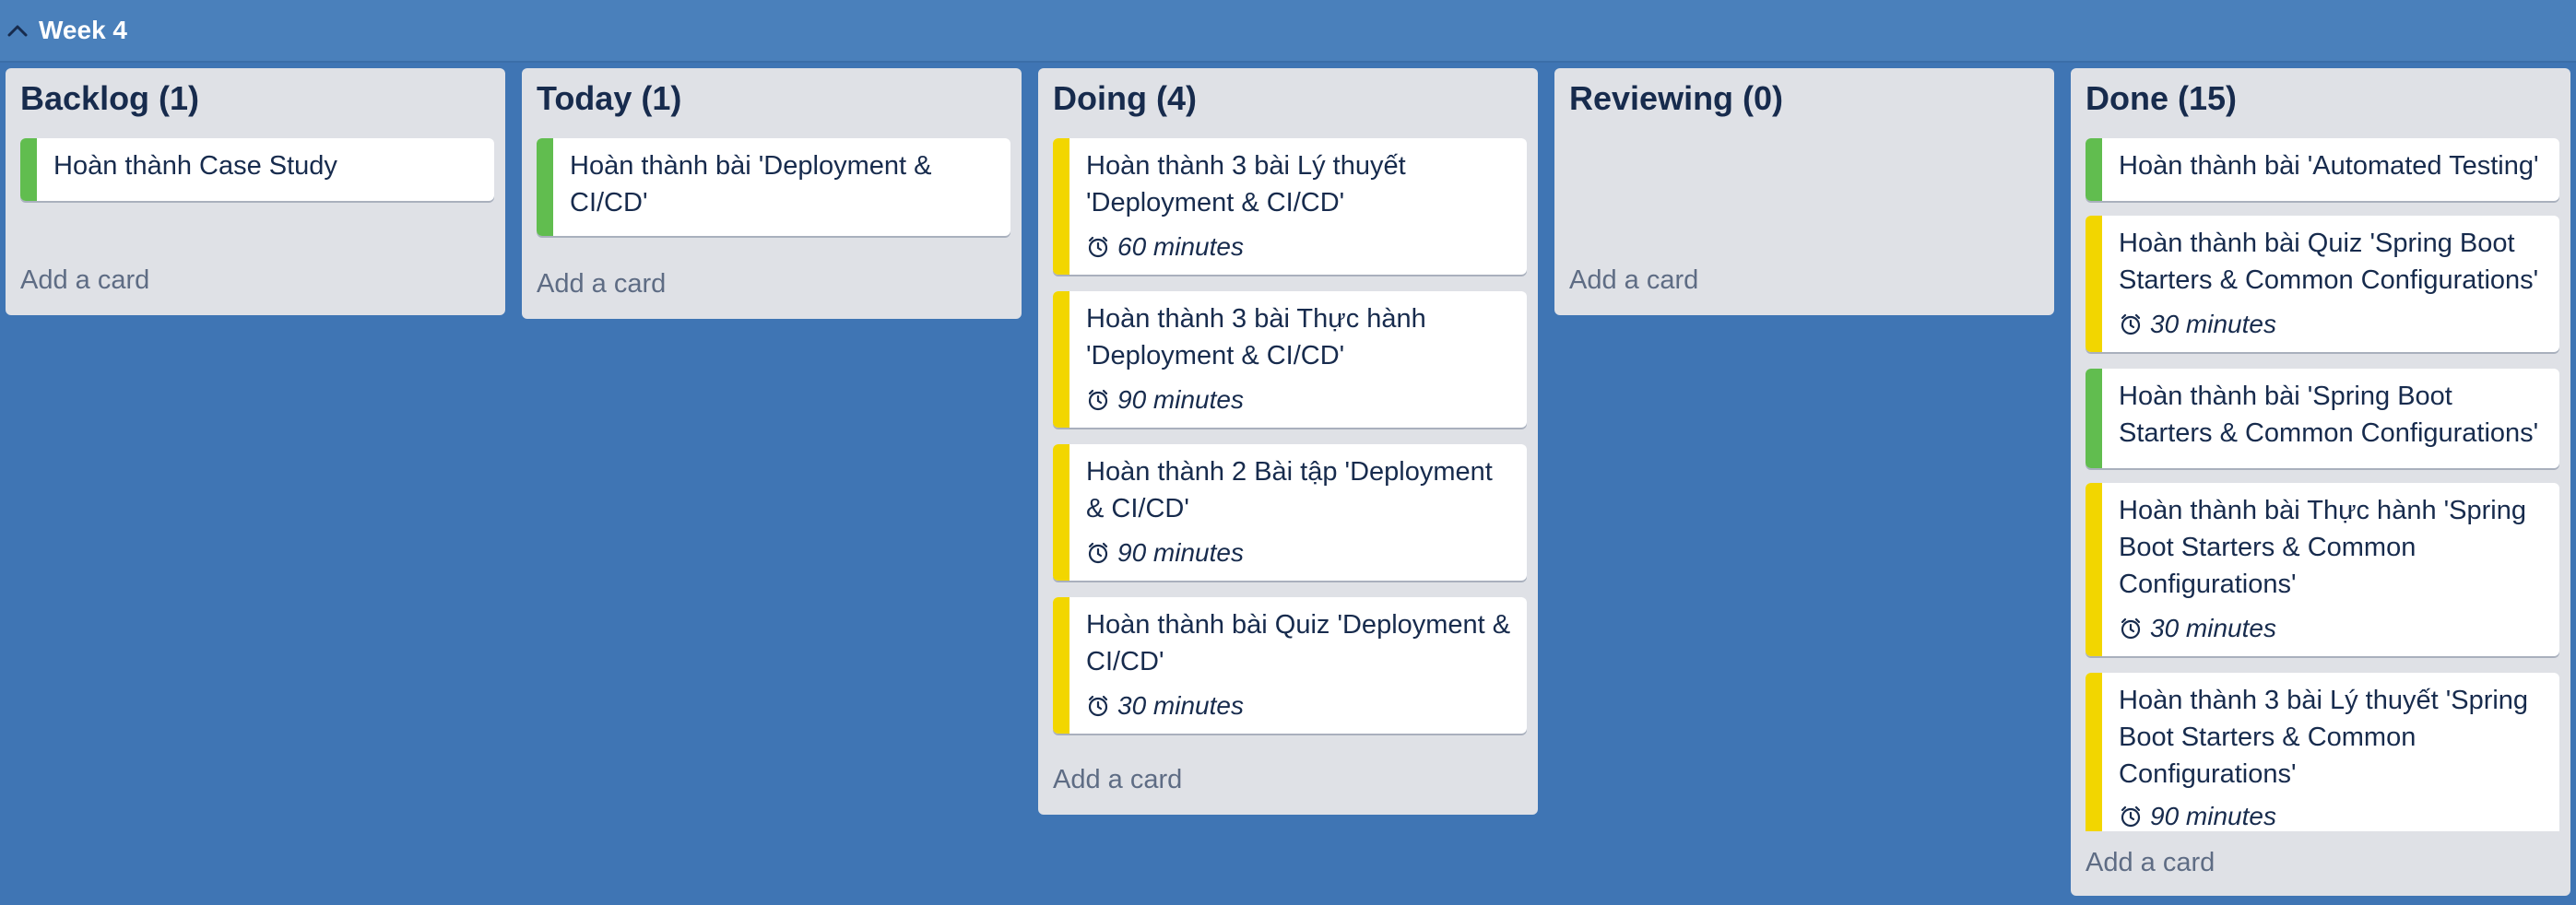  Describe the element at coordinates (1180, 246) in the screenshot. I see `duration-text: 60 minutes` at that location.